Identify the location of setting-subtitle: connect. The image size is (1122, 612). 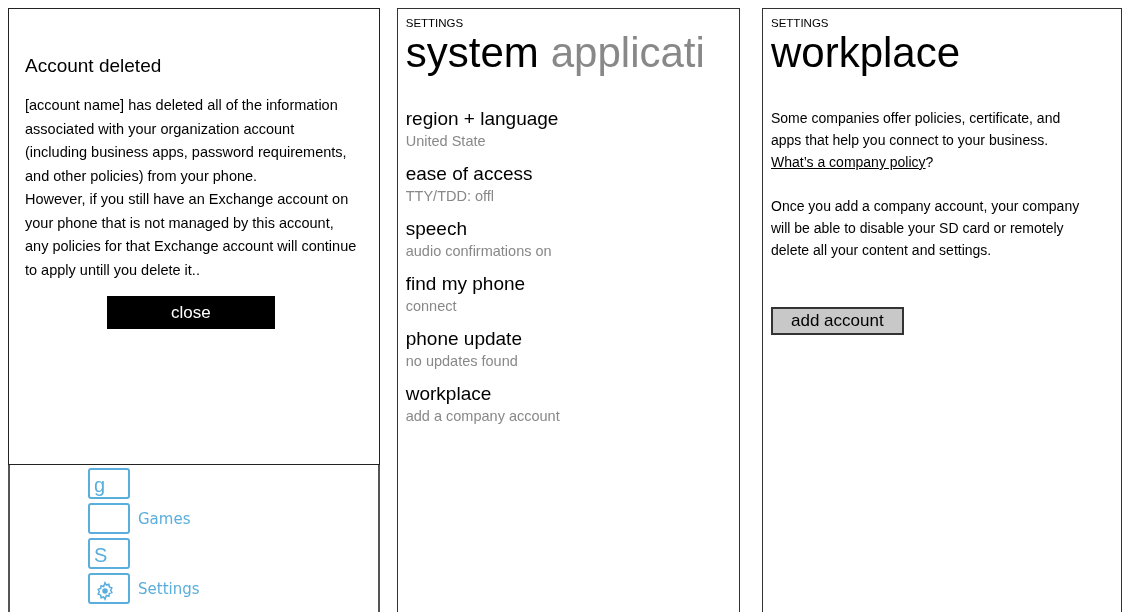
(431, 306).